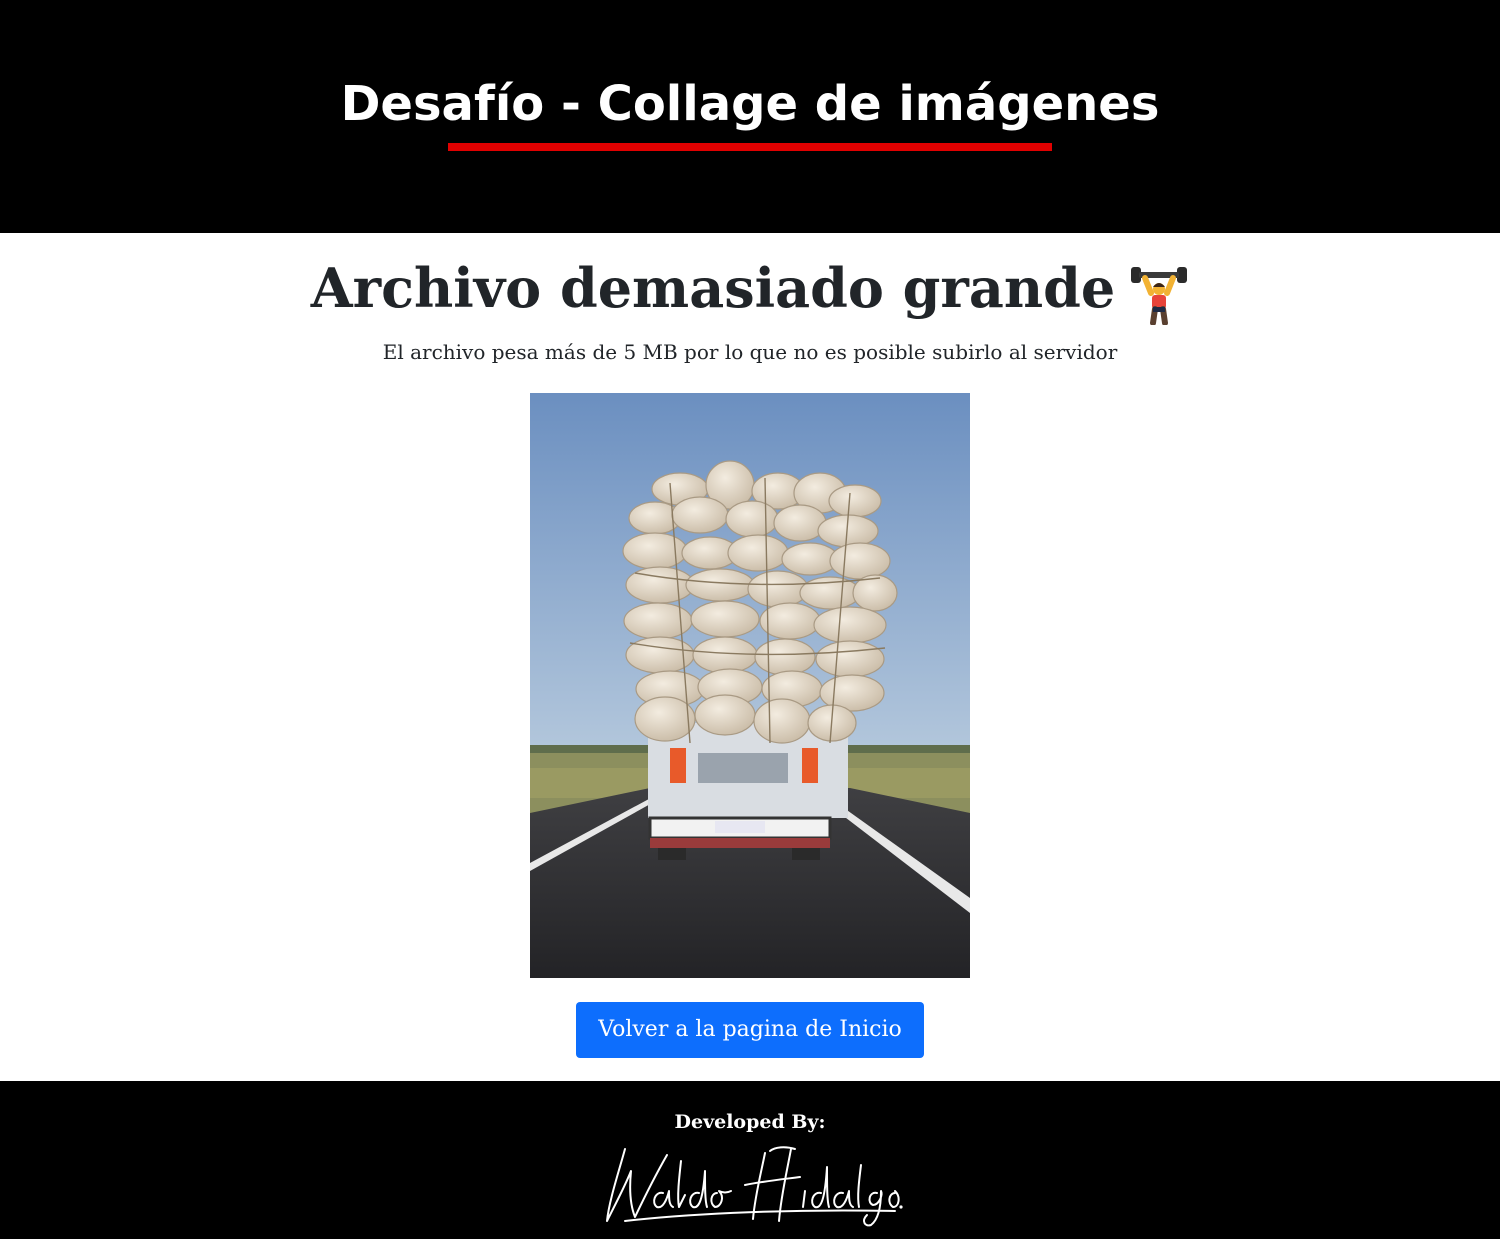 Image resolution: width=1500 pixels, height=1239 pixels. I want to click on home-button: Volver a la pagina de Inicio, so click(750, 1030).